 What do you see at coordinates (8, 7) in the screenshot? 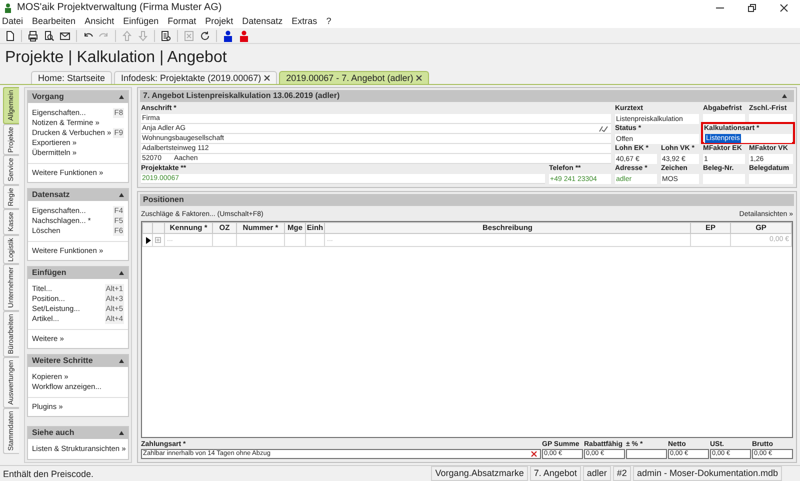
I see `app-icon` at bounding box center [8, 7].